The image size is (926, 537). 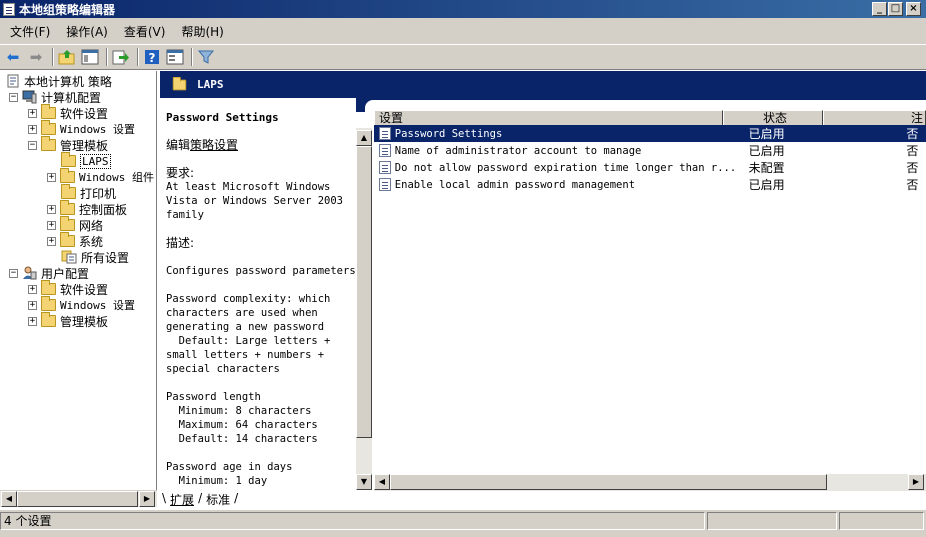 I want to click on tree-item-control-panel: + 控制面板, so click(x=87, y=208).